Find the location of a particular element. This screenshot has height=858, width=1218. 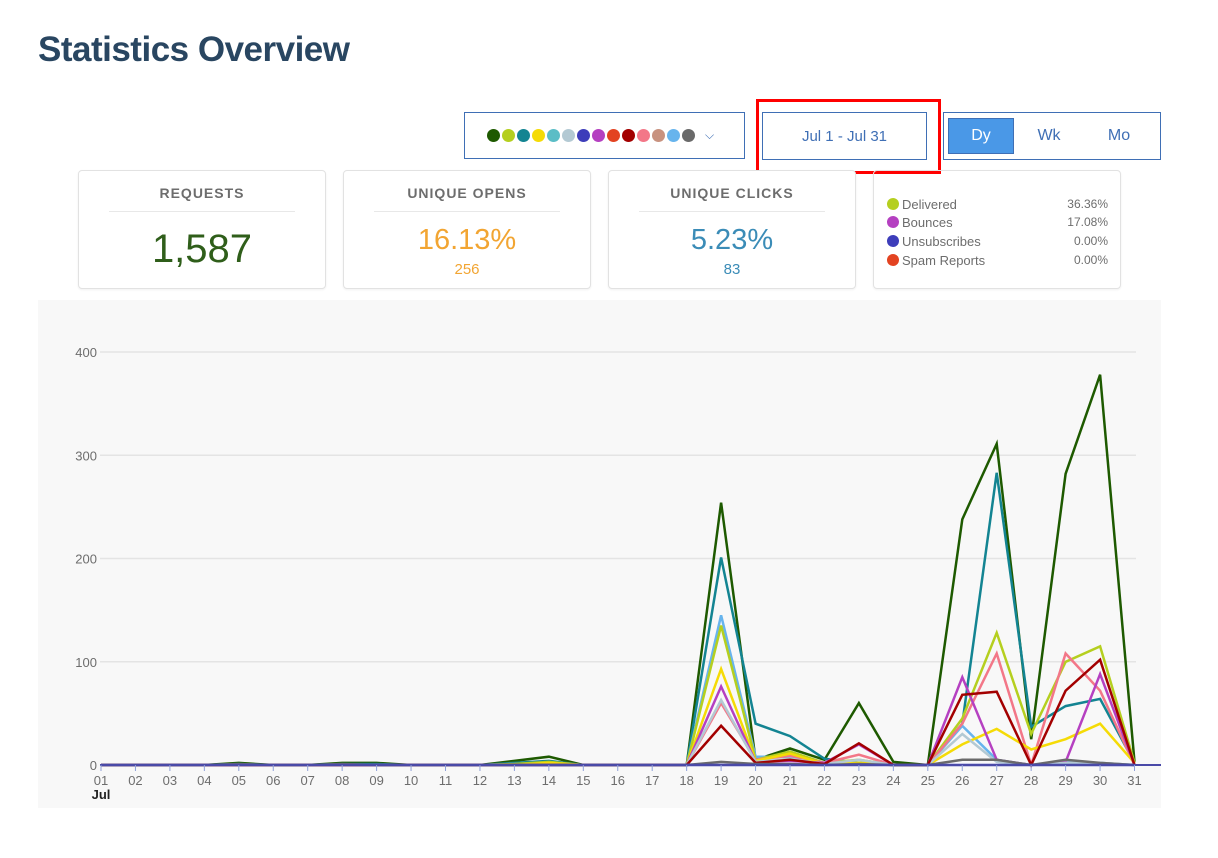

period-day-button: Dy is located at coordinates (981, 136).